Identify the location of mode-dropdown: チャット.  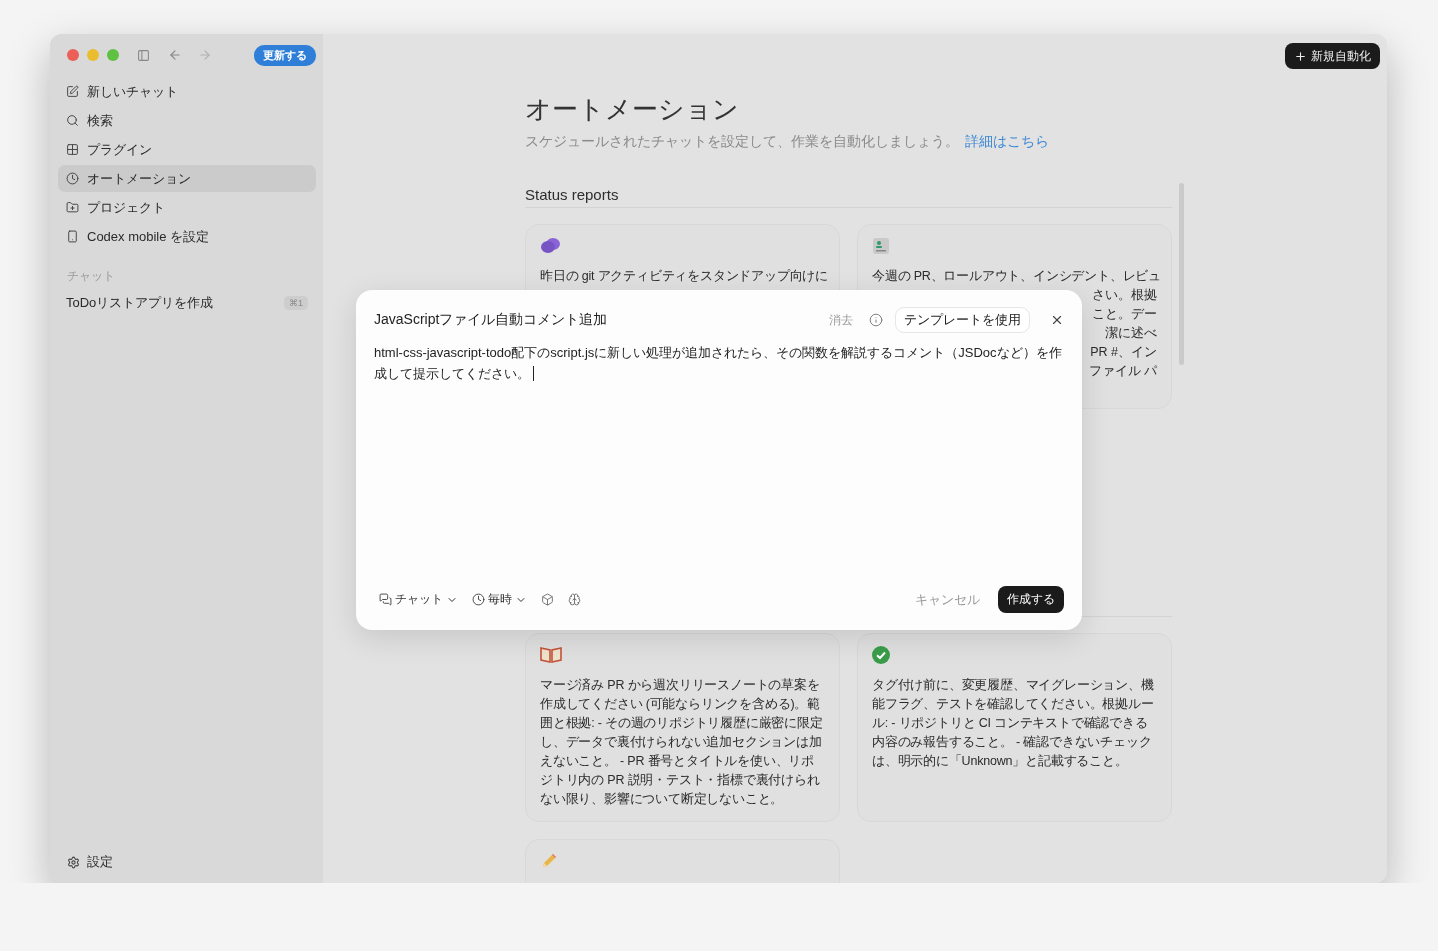
(418, 599).